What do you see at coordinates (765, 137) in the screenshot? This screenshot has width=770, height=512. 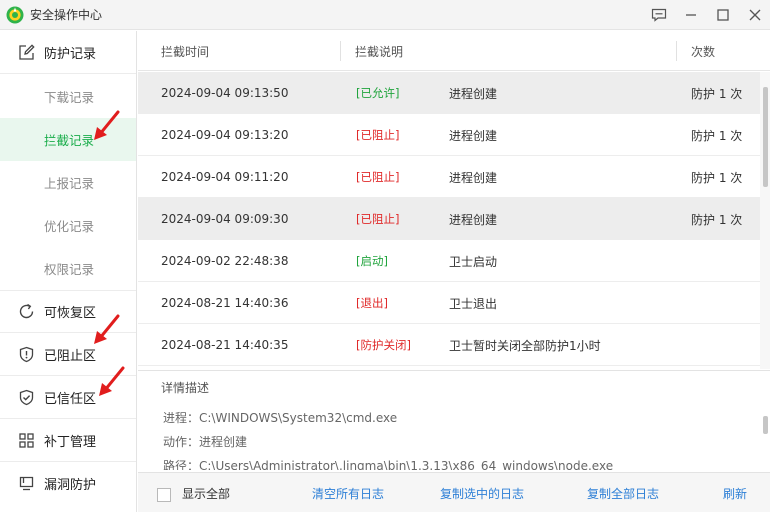 I see `table-scrollbar-thumb` at bounding box center [765, 137].